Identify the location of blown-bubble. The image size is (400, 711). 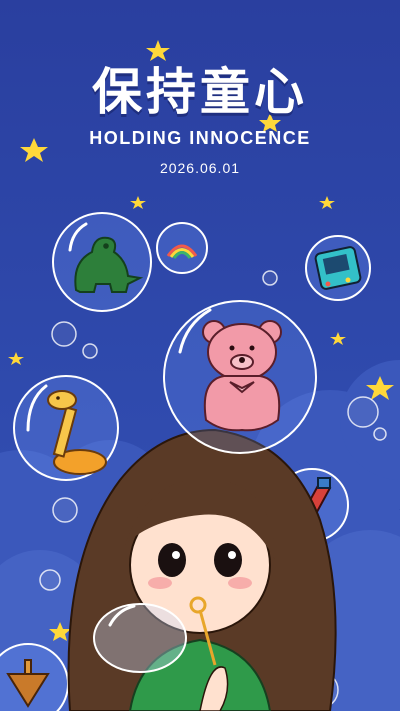
(140, 638).